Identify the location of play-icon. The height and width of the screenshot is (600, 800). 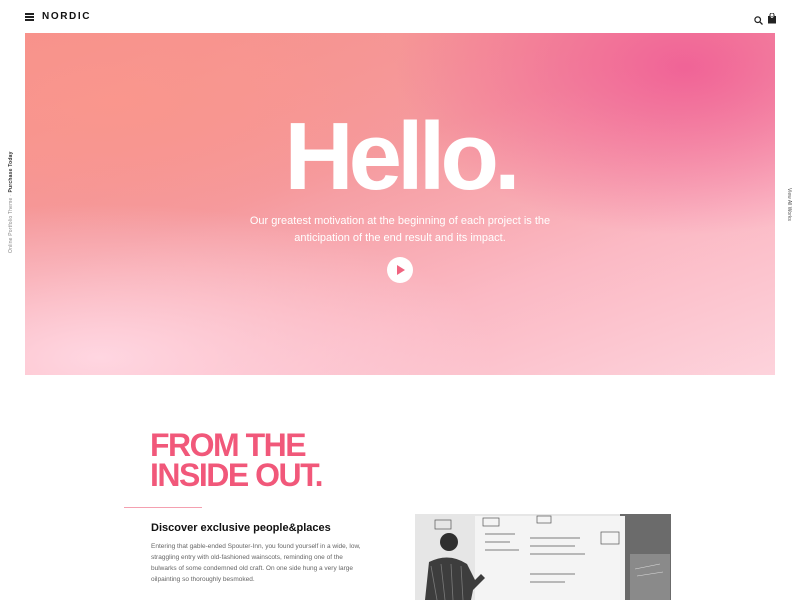
(401, 270).